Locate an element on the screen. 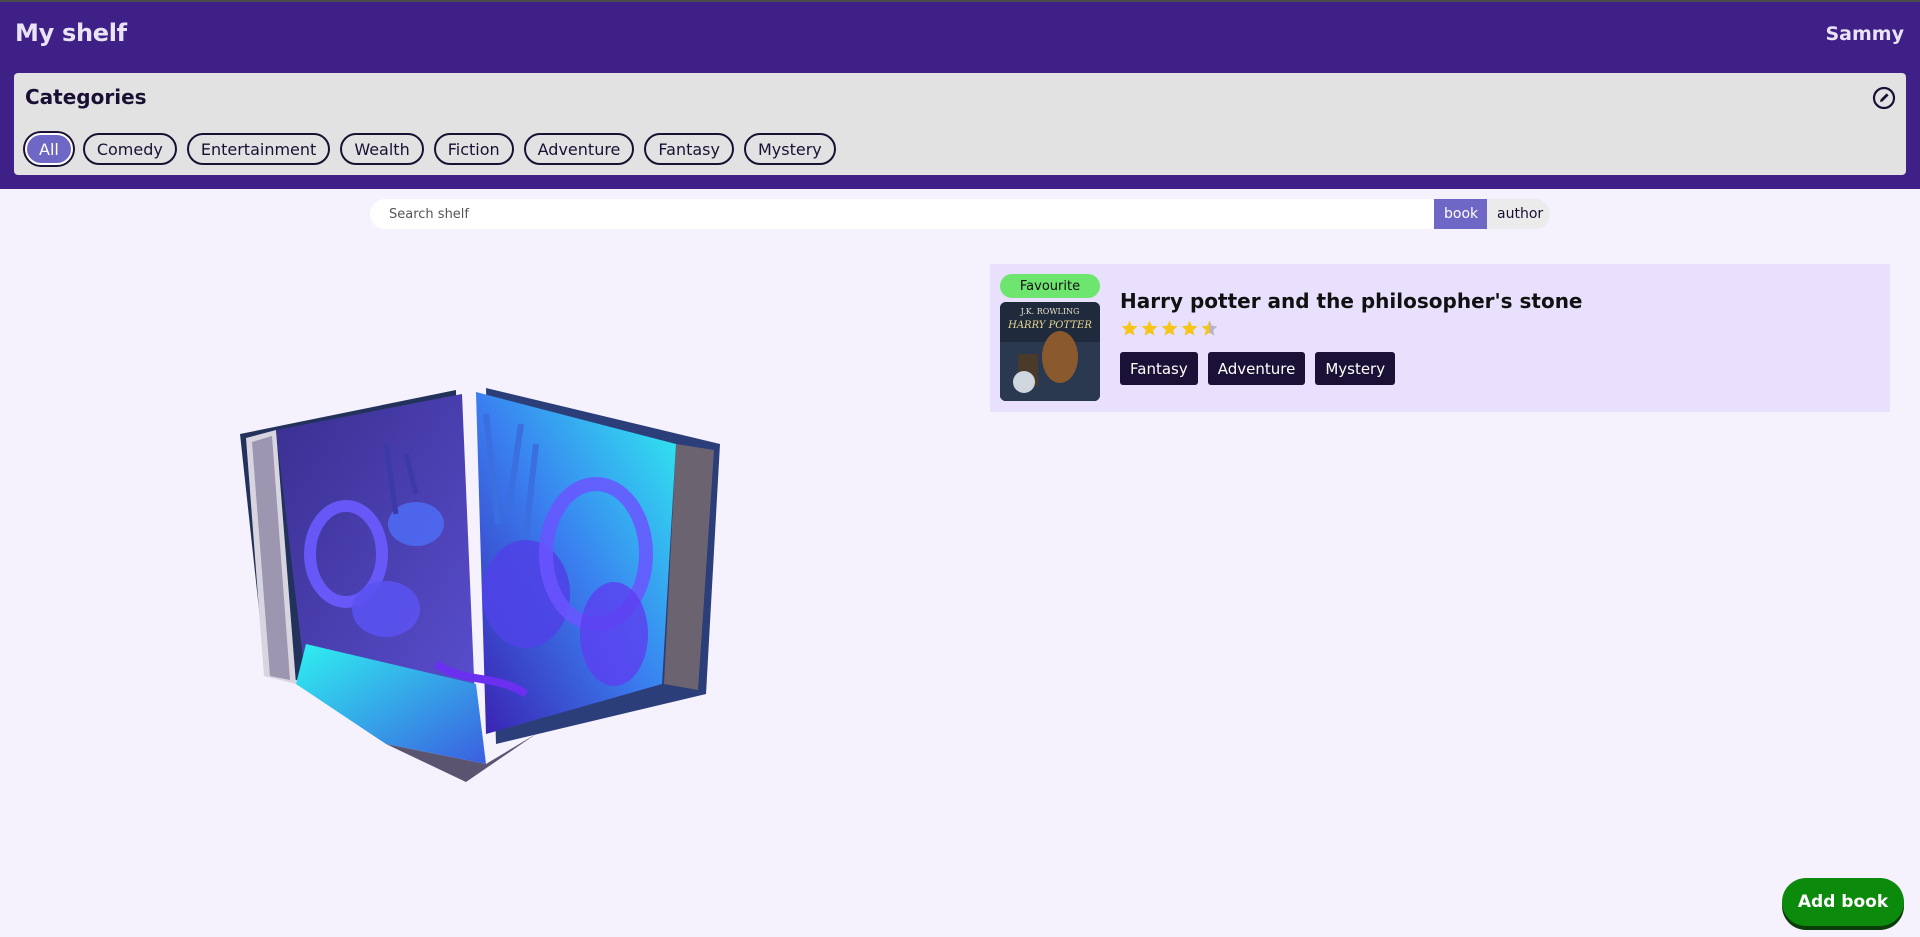 This screenshot has width=1920, height=937. star-rating is located at coordinates (1169, 328).